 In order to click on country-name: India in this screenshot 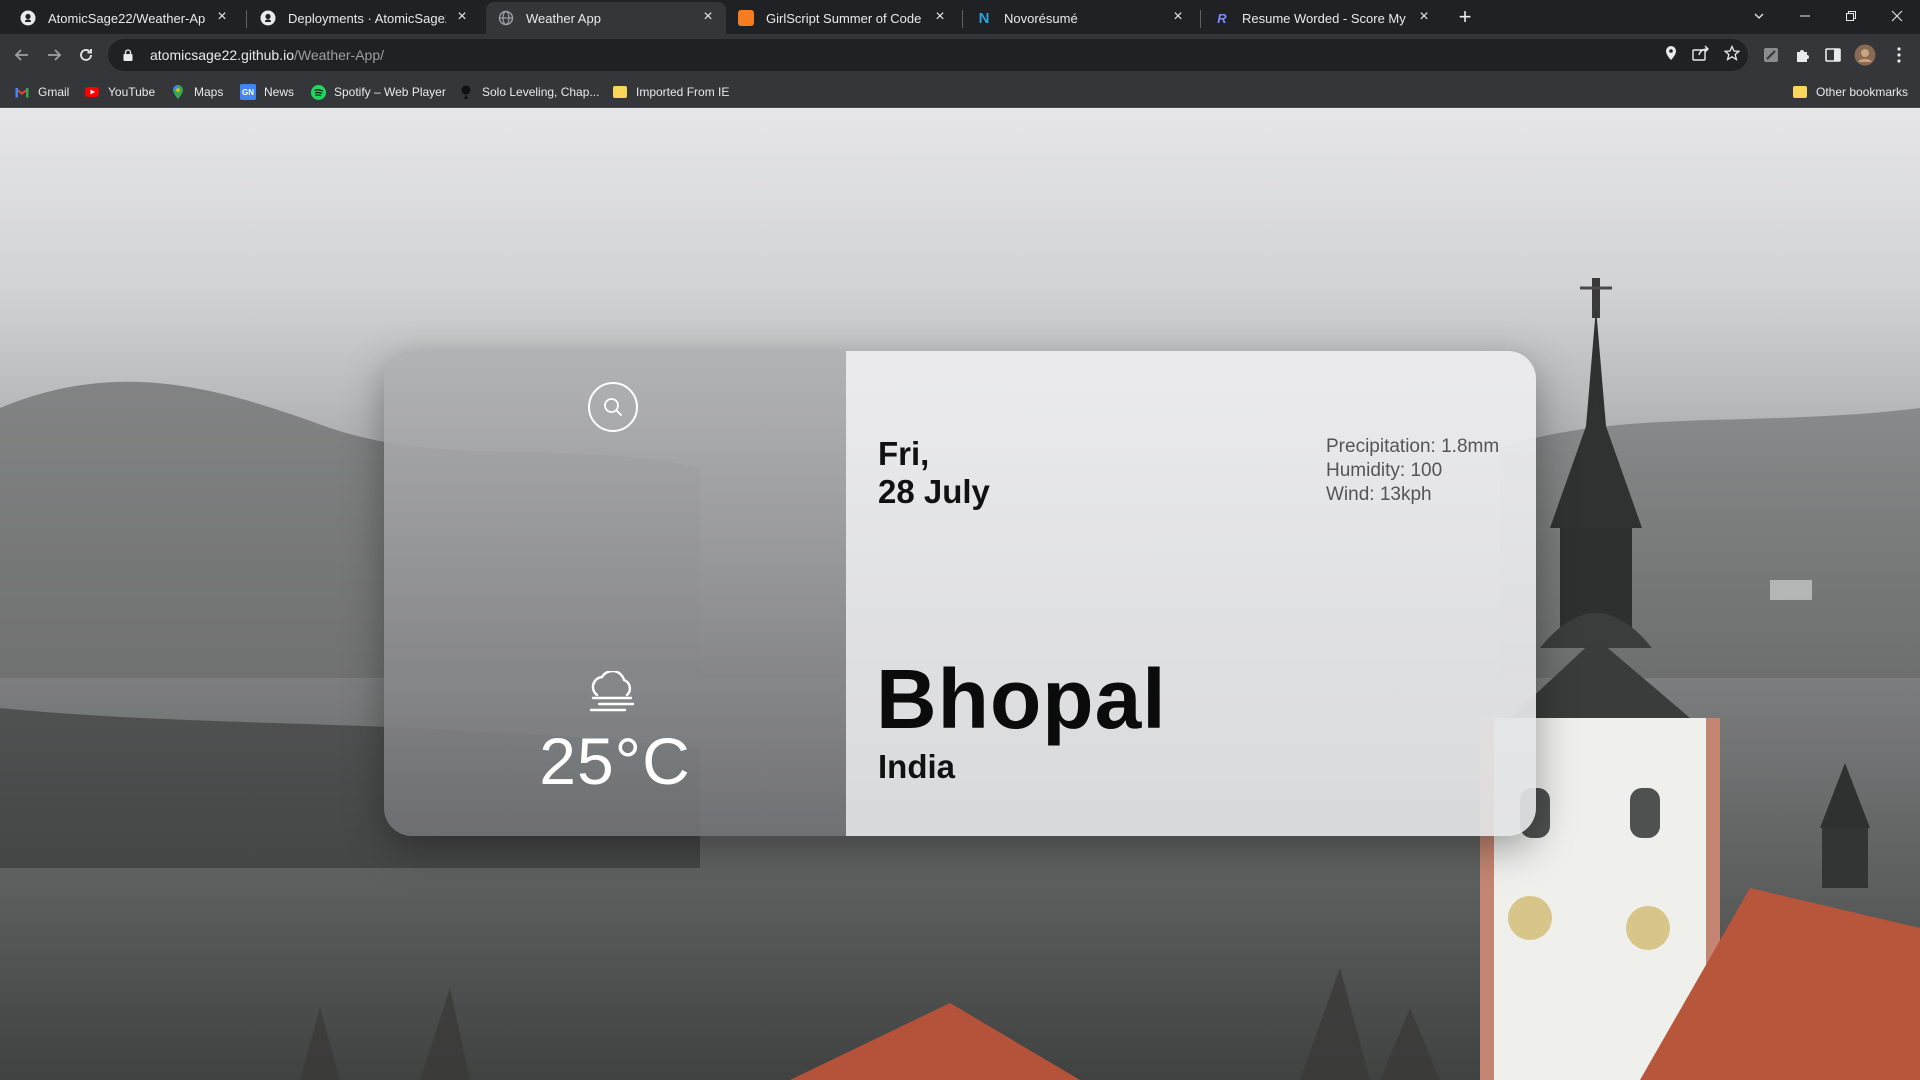, I will do `click(917, 766)`.